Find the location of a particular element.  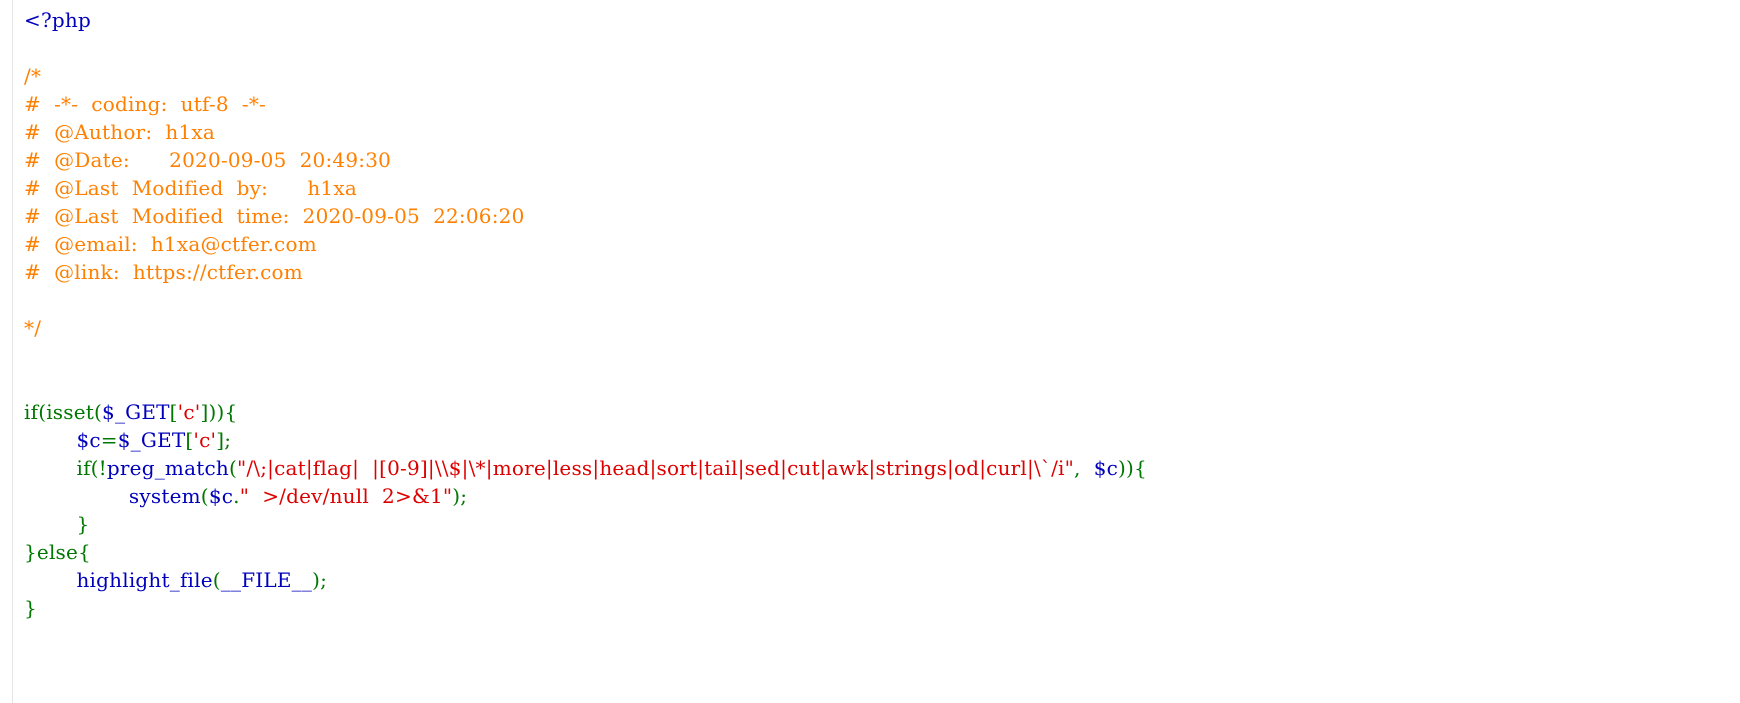

comment-close: */ is located at coordinates (33, 328).